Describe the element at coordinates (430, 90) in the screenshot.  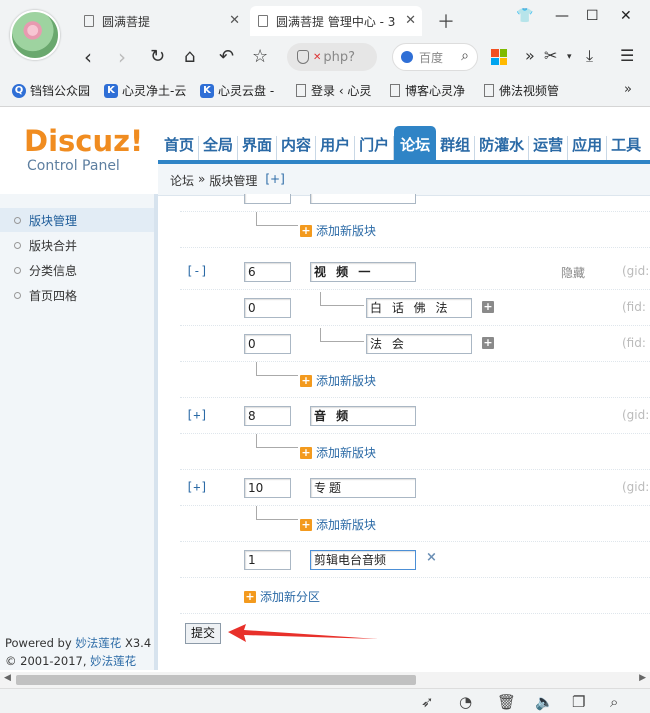
I see `bookmark-item: 博客心灵净` at that location.